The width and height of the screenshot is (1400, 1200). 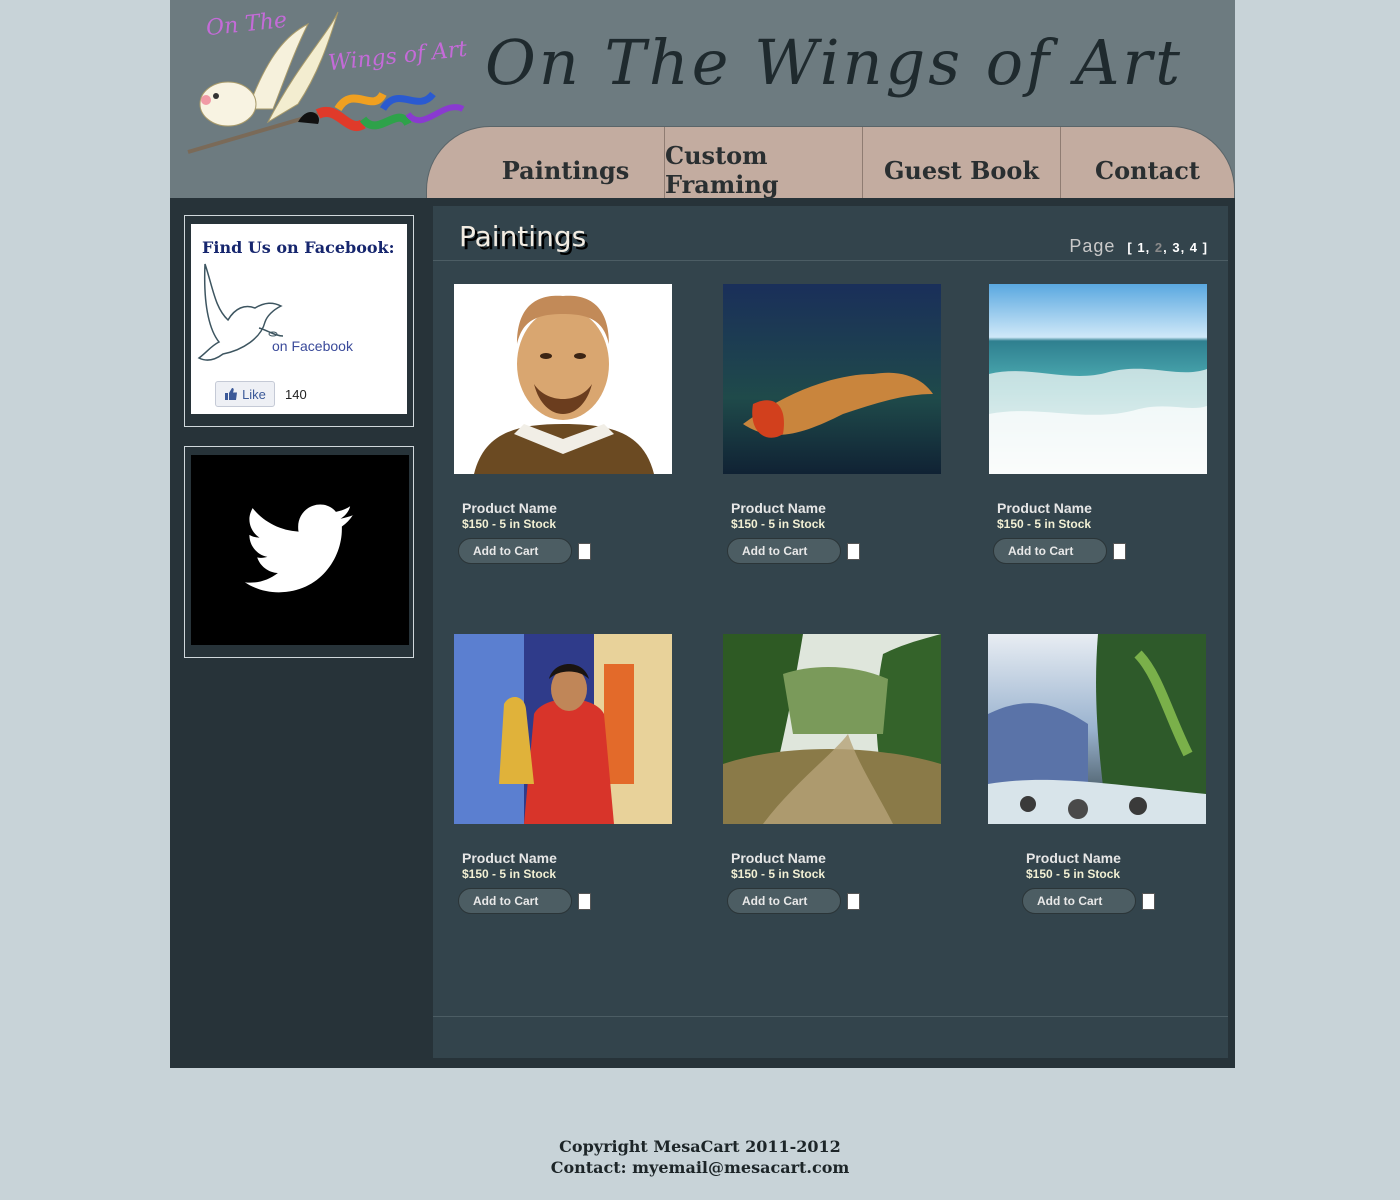 I want to click on like-label: Like, so click(x=254, y=394).